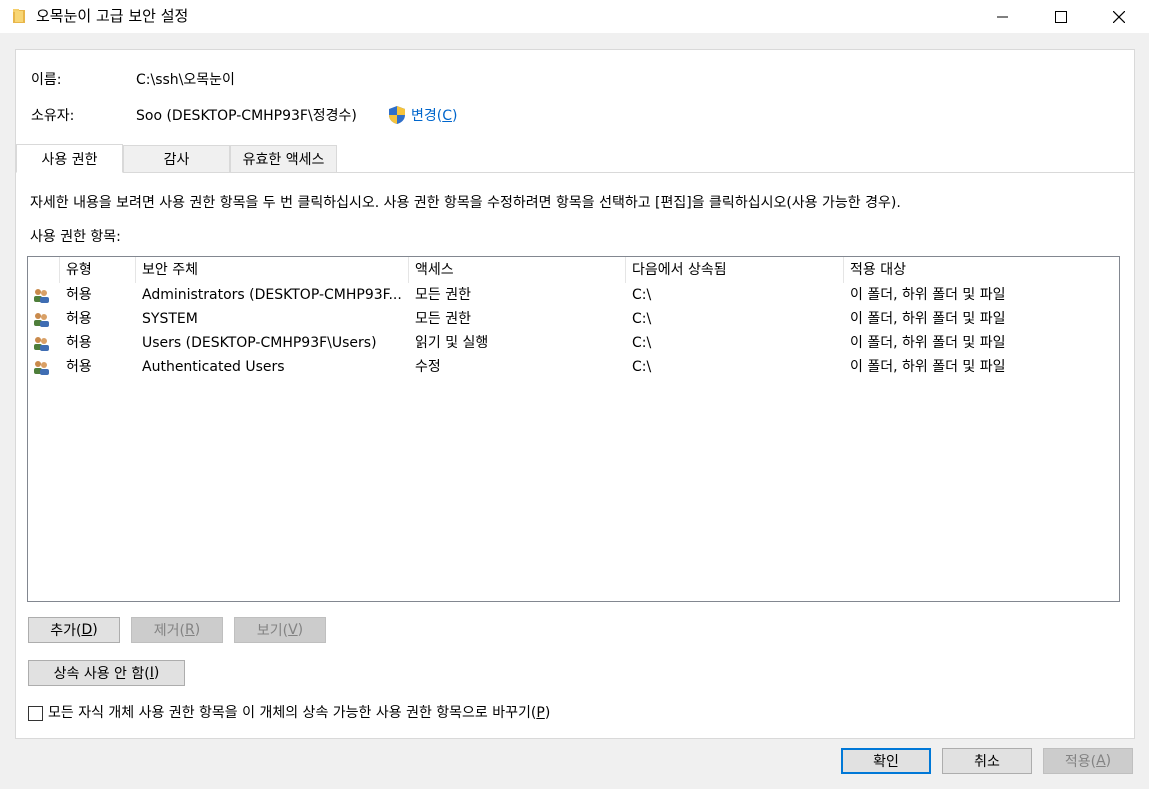 The image size is (1149, 789). Describe the element at coordinates (283, 159) in the screenshot. I see `tab-effective-access: 유효한 액세스` at that location.